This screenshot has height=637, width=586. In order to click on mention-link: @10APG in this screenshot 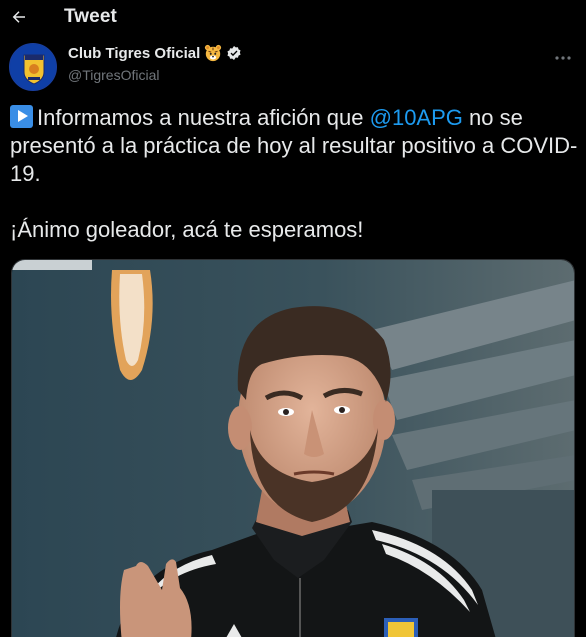, I will do `click(416, 117)`.